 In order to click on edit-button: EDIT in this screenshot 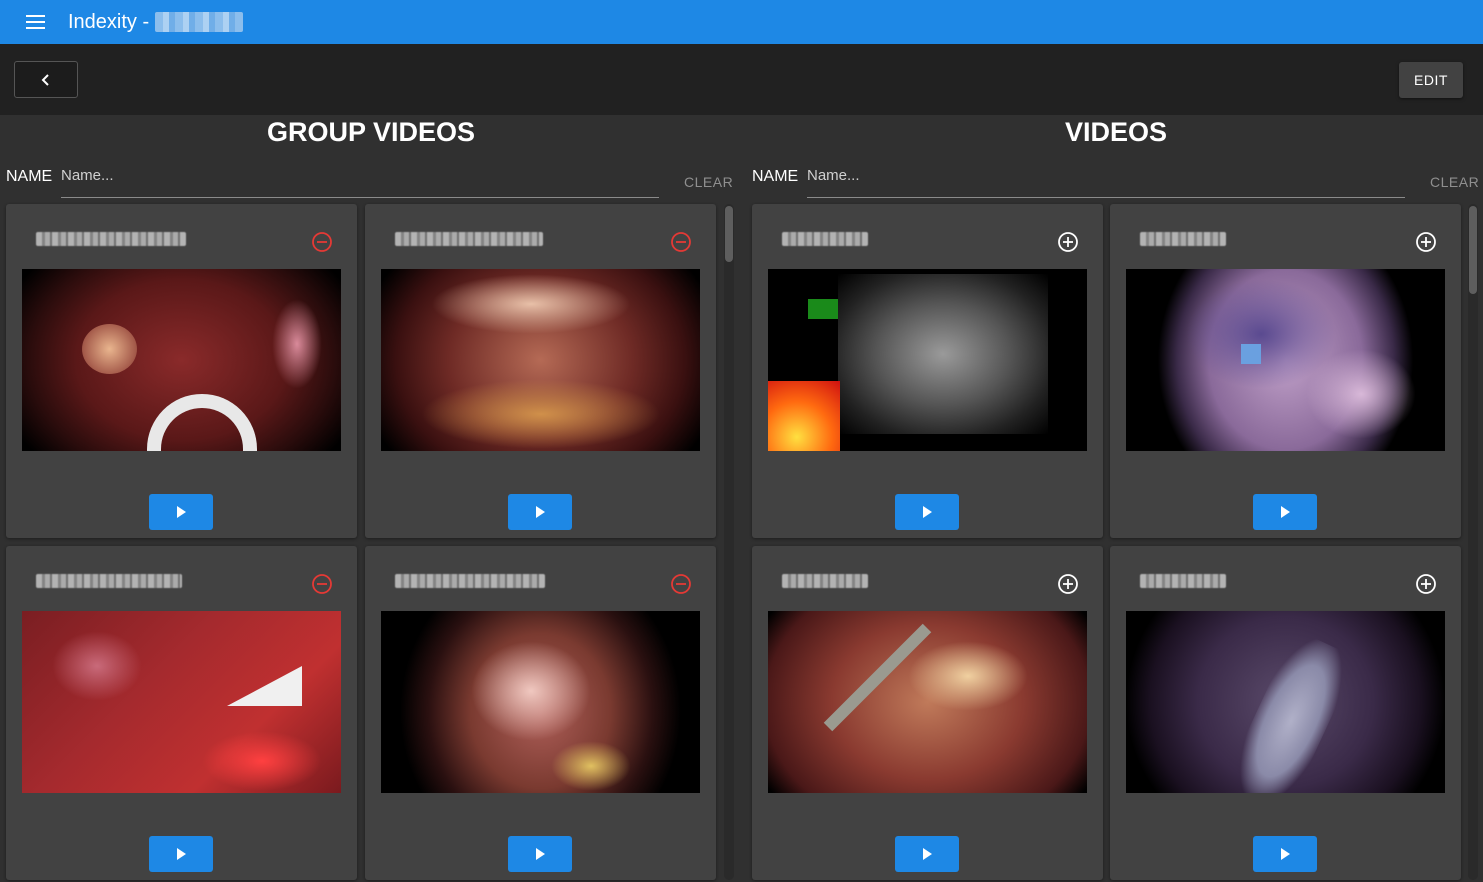, I will do `click(1431, 80)`.